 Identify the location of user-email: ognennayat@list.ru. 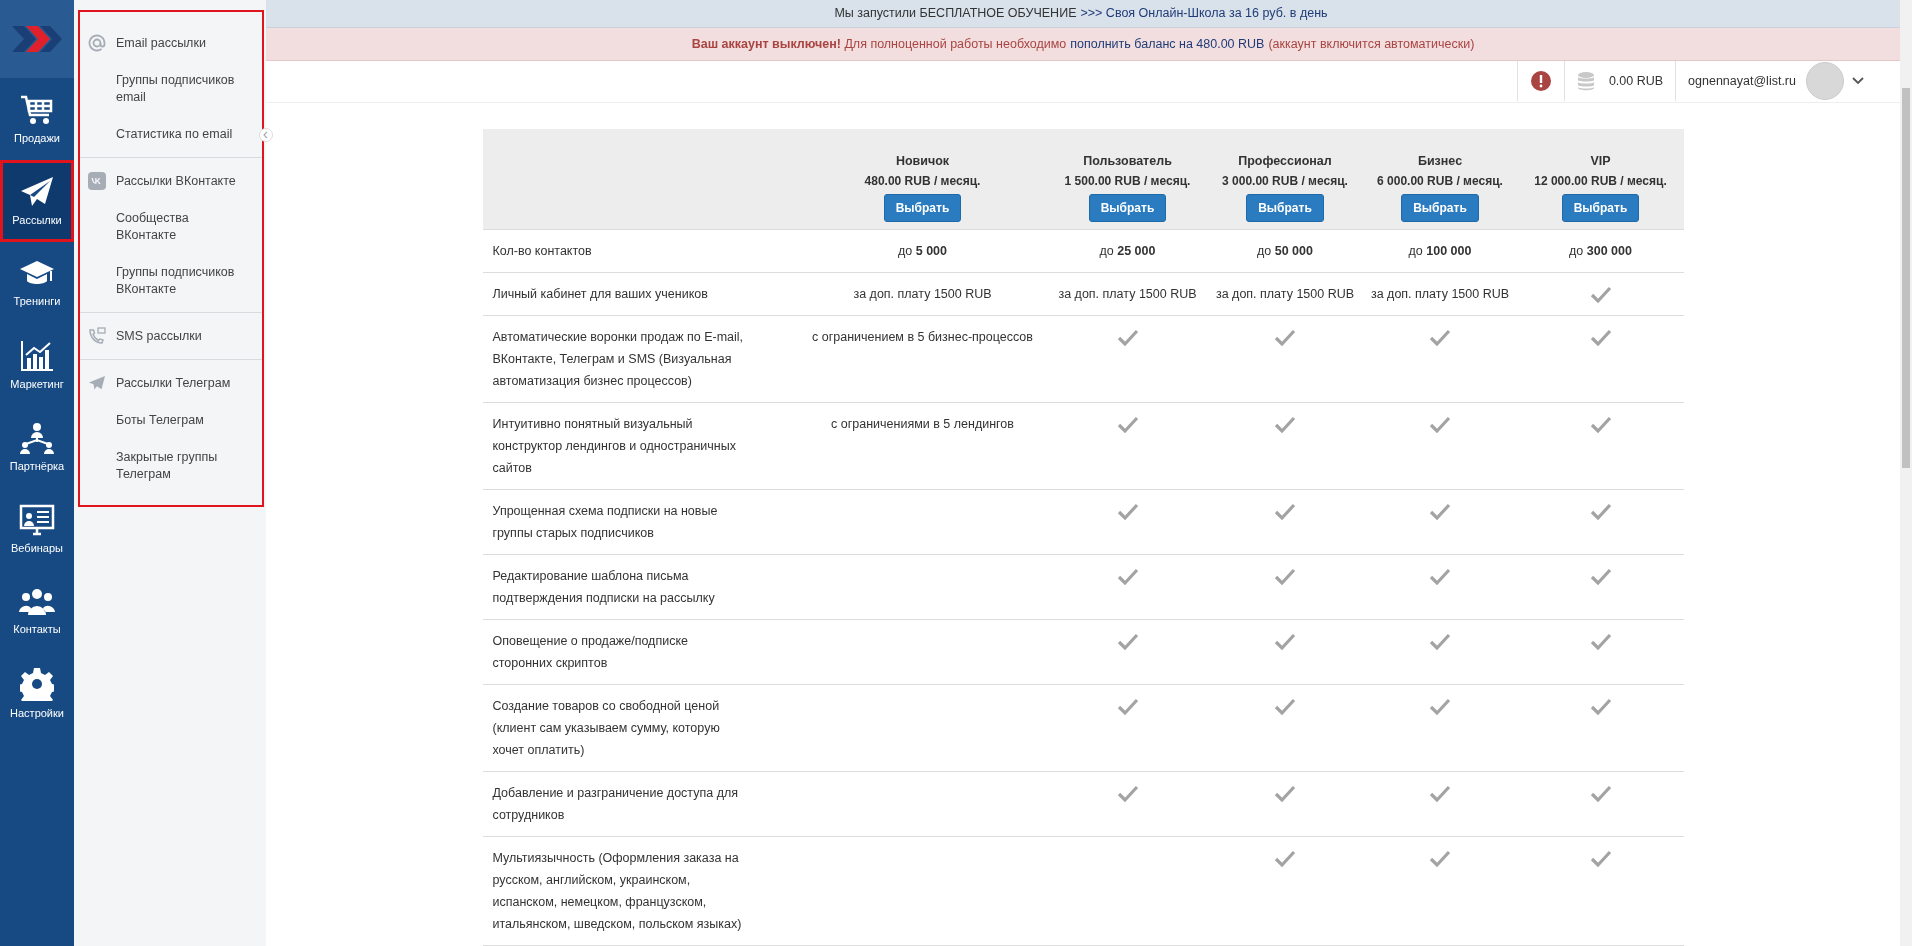
(1742, 81).